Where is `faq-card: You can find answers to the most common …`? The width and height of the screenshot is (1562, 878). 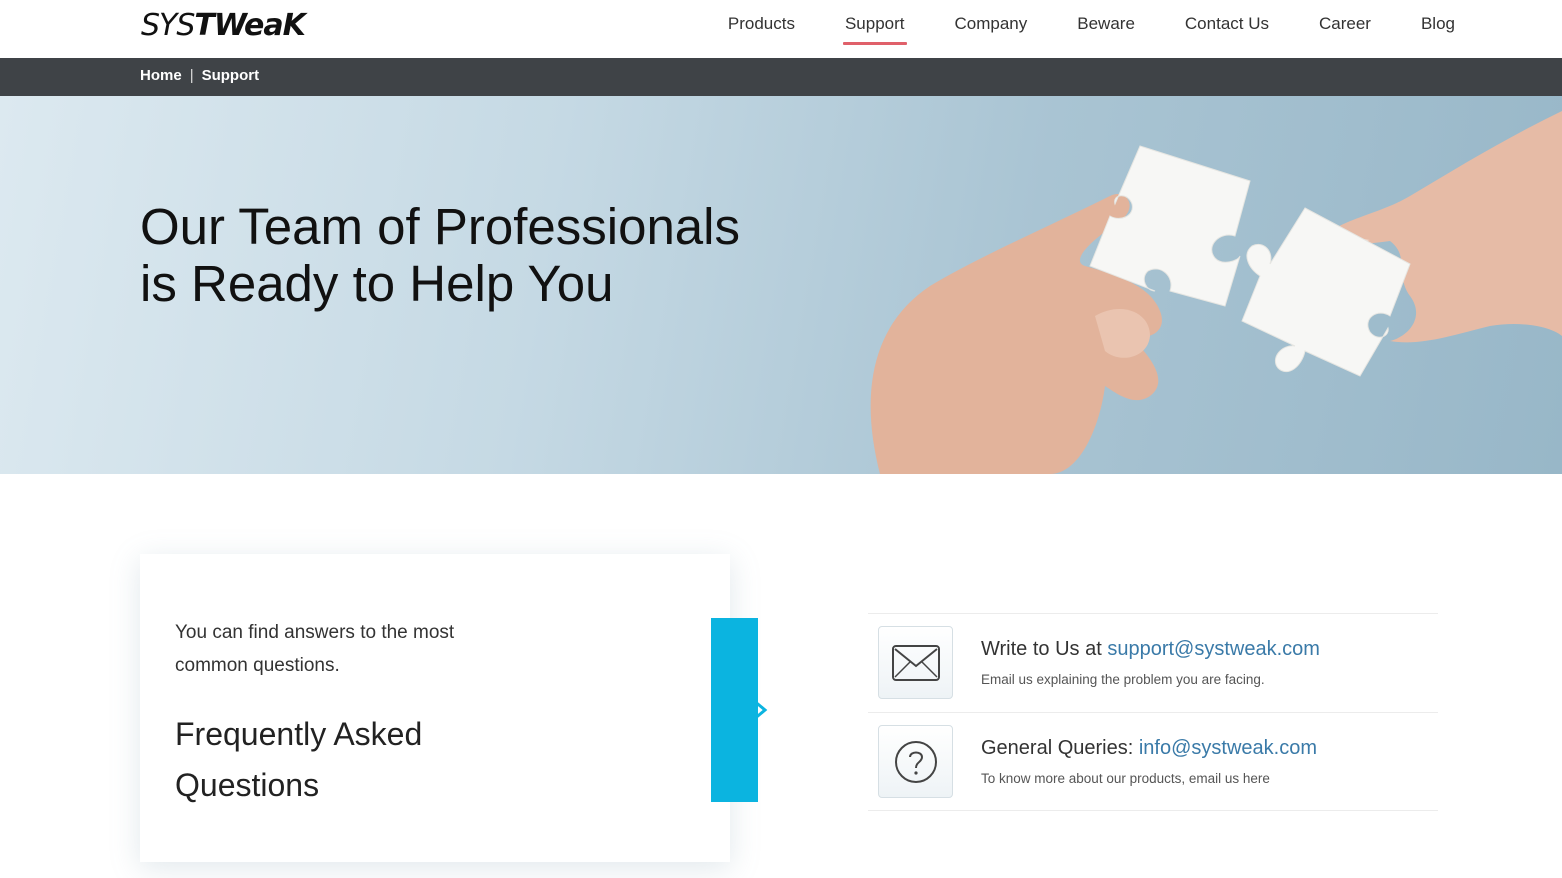 faq-card: You can find answers to the most common … is located at coordinates (435, 708).